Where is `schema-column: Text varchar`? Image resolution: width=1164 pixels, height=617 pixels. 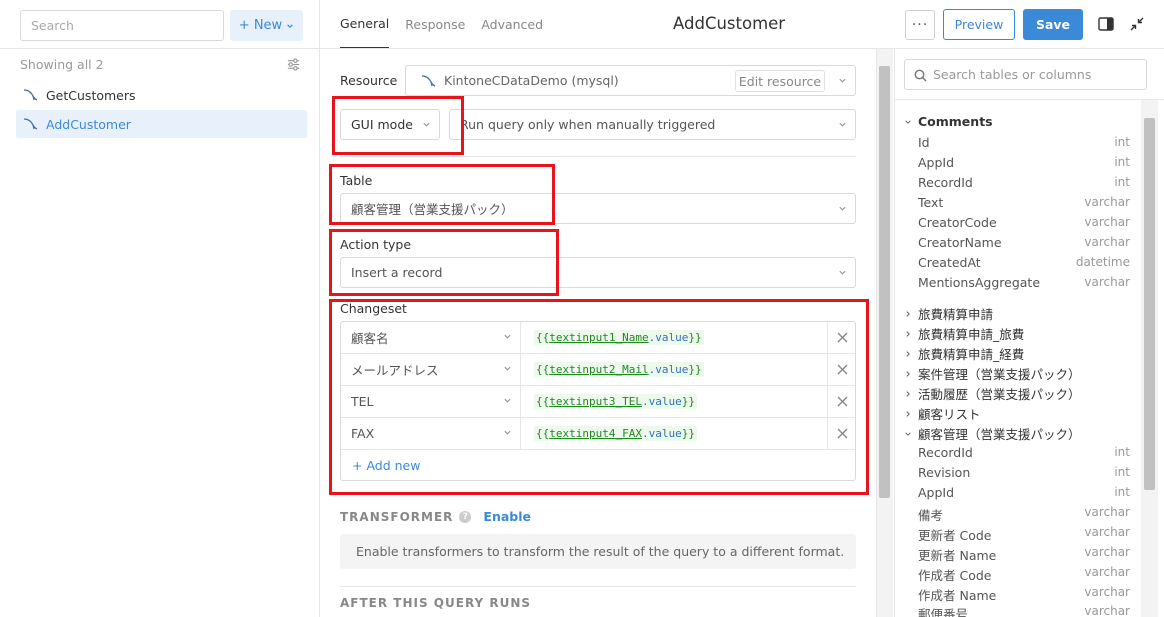 schema-column: Text varchar is located at coordinates (1024, 202).